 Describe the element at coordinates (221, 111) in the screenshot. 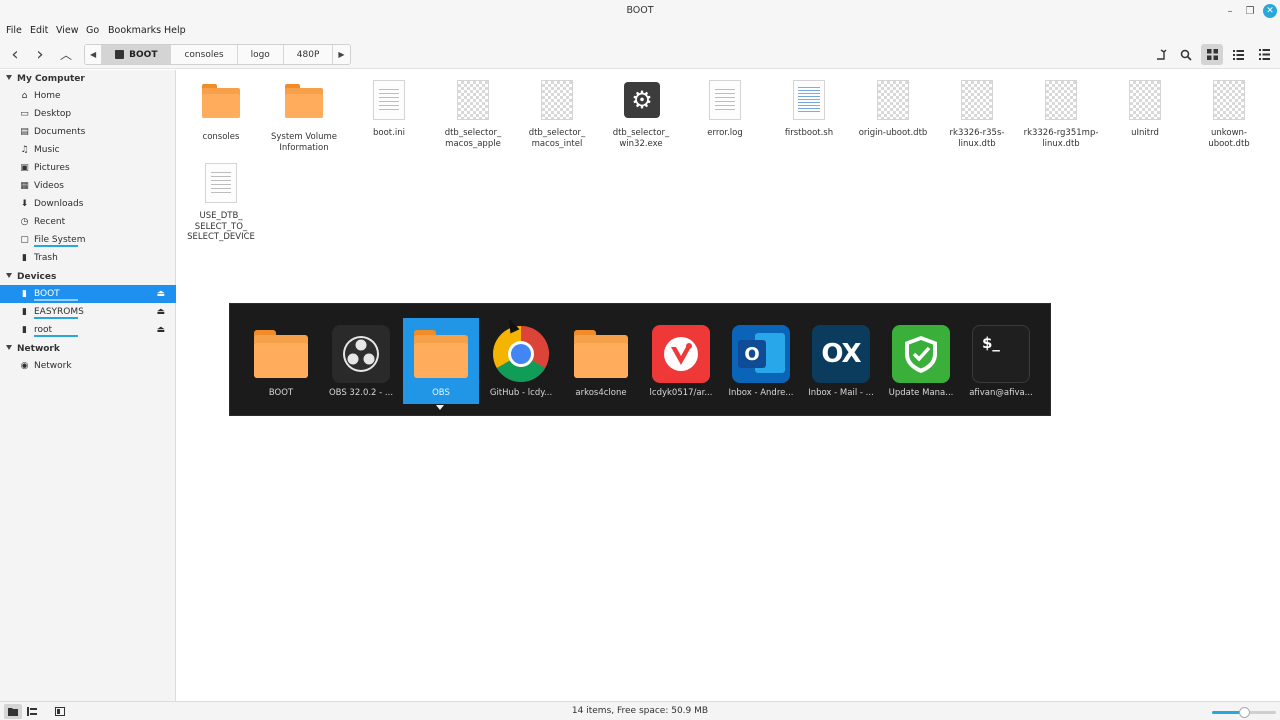

I see `file-item-consoles: consoles` at that location.